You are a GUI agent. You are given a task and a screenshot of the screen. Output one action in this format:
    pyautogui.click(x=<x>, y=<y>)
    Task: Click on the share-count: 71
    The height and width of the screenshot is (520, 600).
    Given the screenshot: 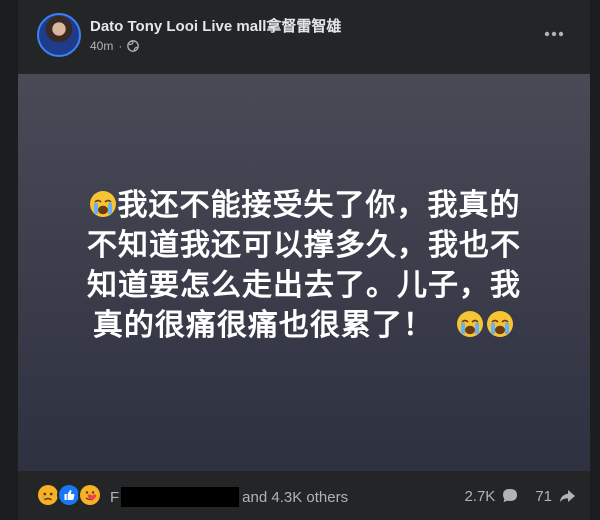 What is the action you would take?
    pyautogui.click(x=543, y=496)
    